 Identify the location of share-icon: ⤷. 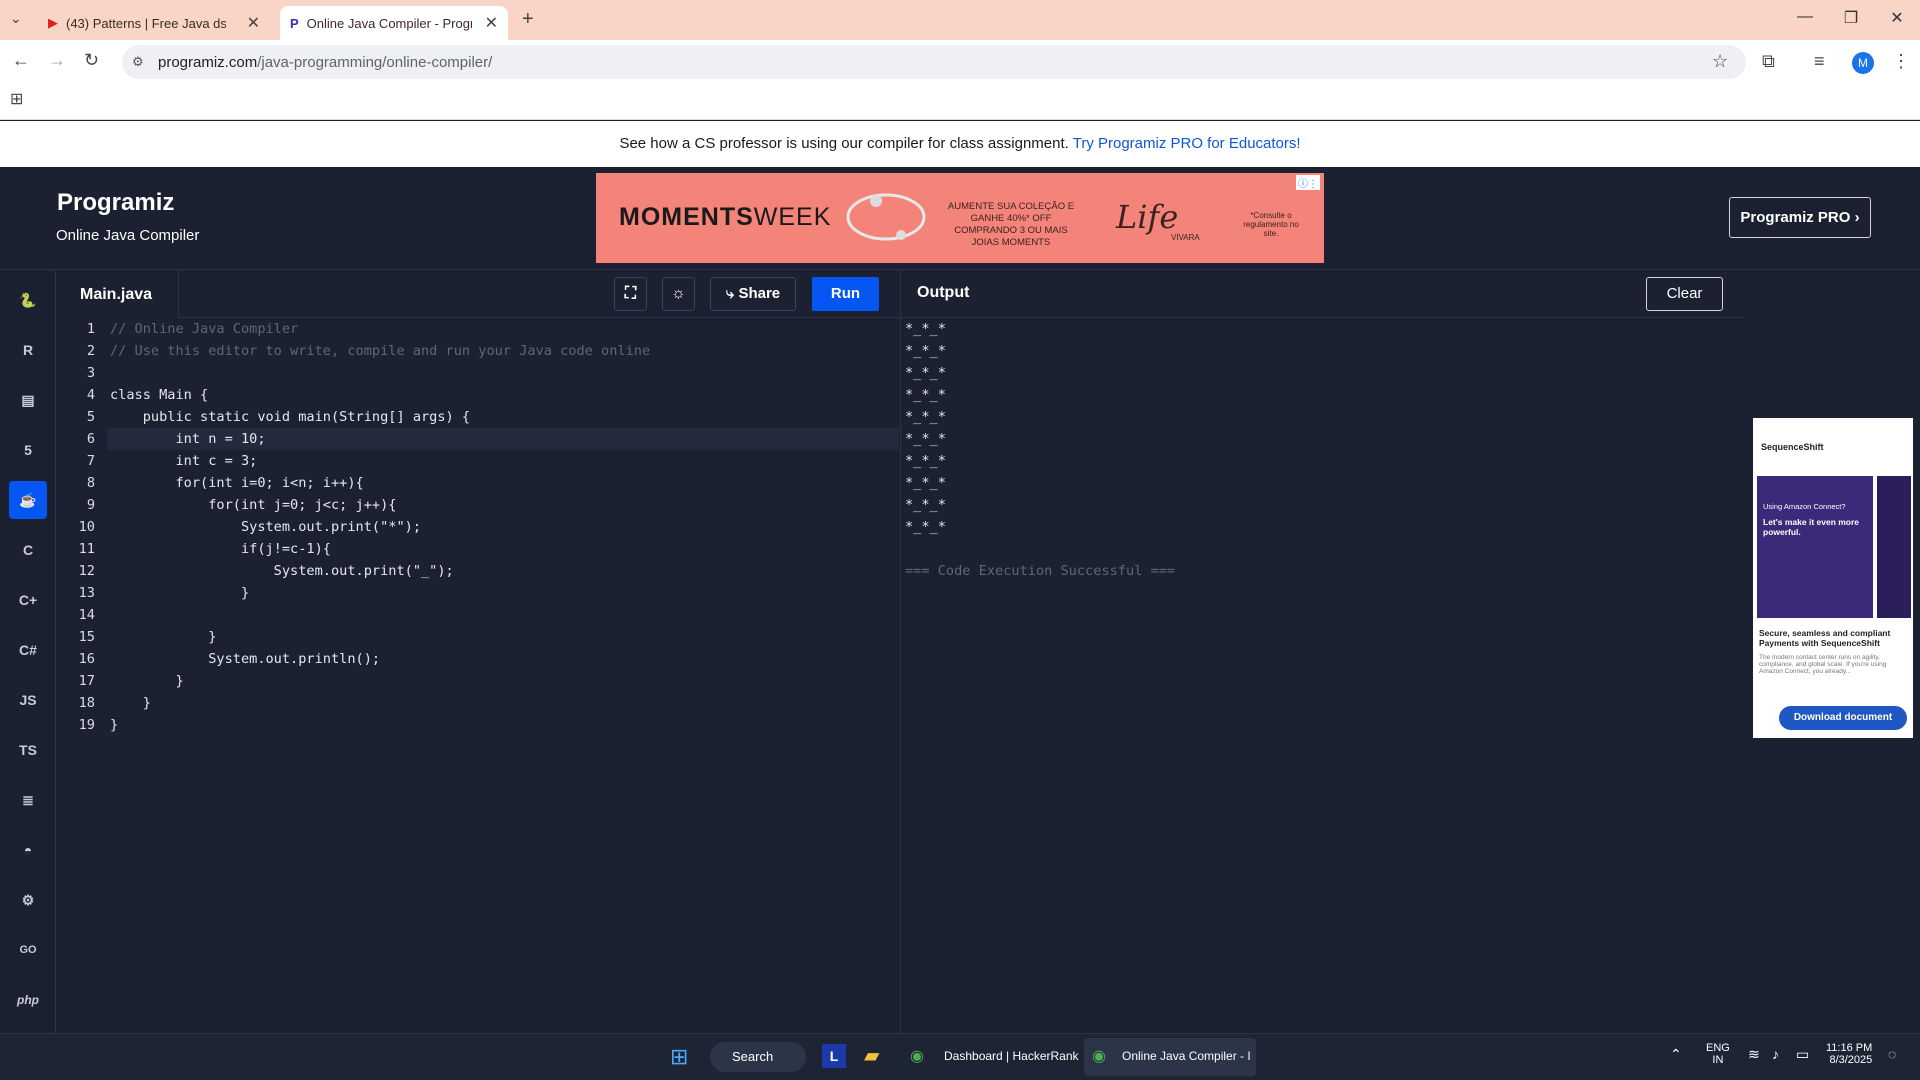
(732, 293).